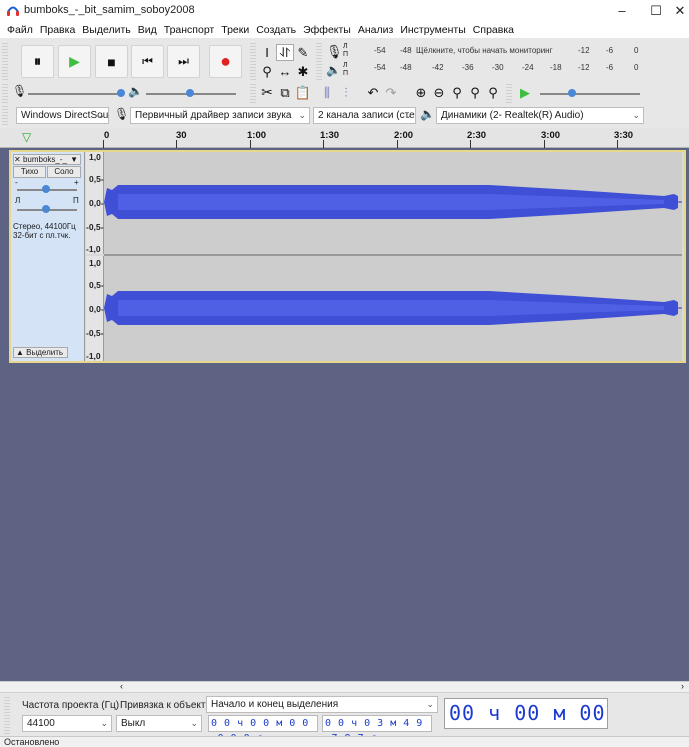 The image size is (689, 747). Describe the element at coordinates (47, 159) in the screenshot. I see `track-name-menu: ✕ bumboks_-_ ▼` at that location.